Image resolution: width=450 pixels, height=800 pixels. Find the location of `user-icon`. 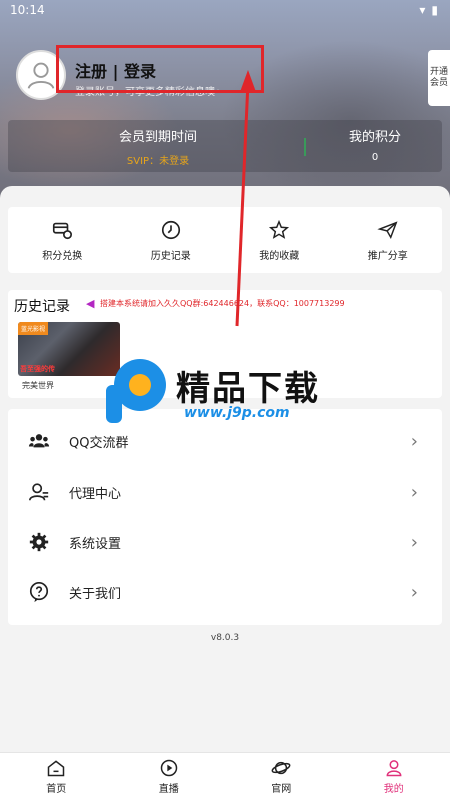

user-icon is located at coordinates (41, 75).